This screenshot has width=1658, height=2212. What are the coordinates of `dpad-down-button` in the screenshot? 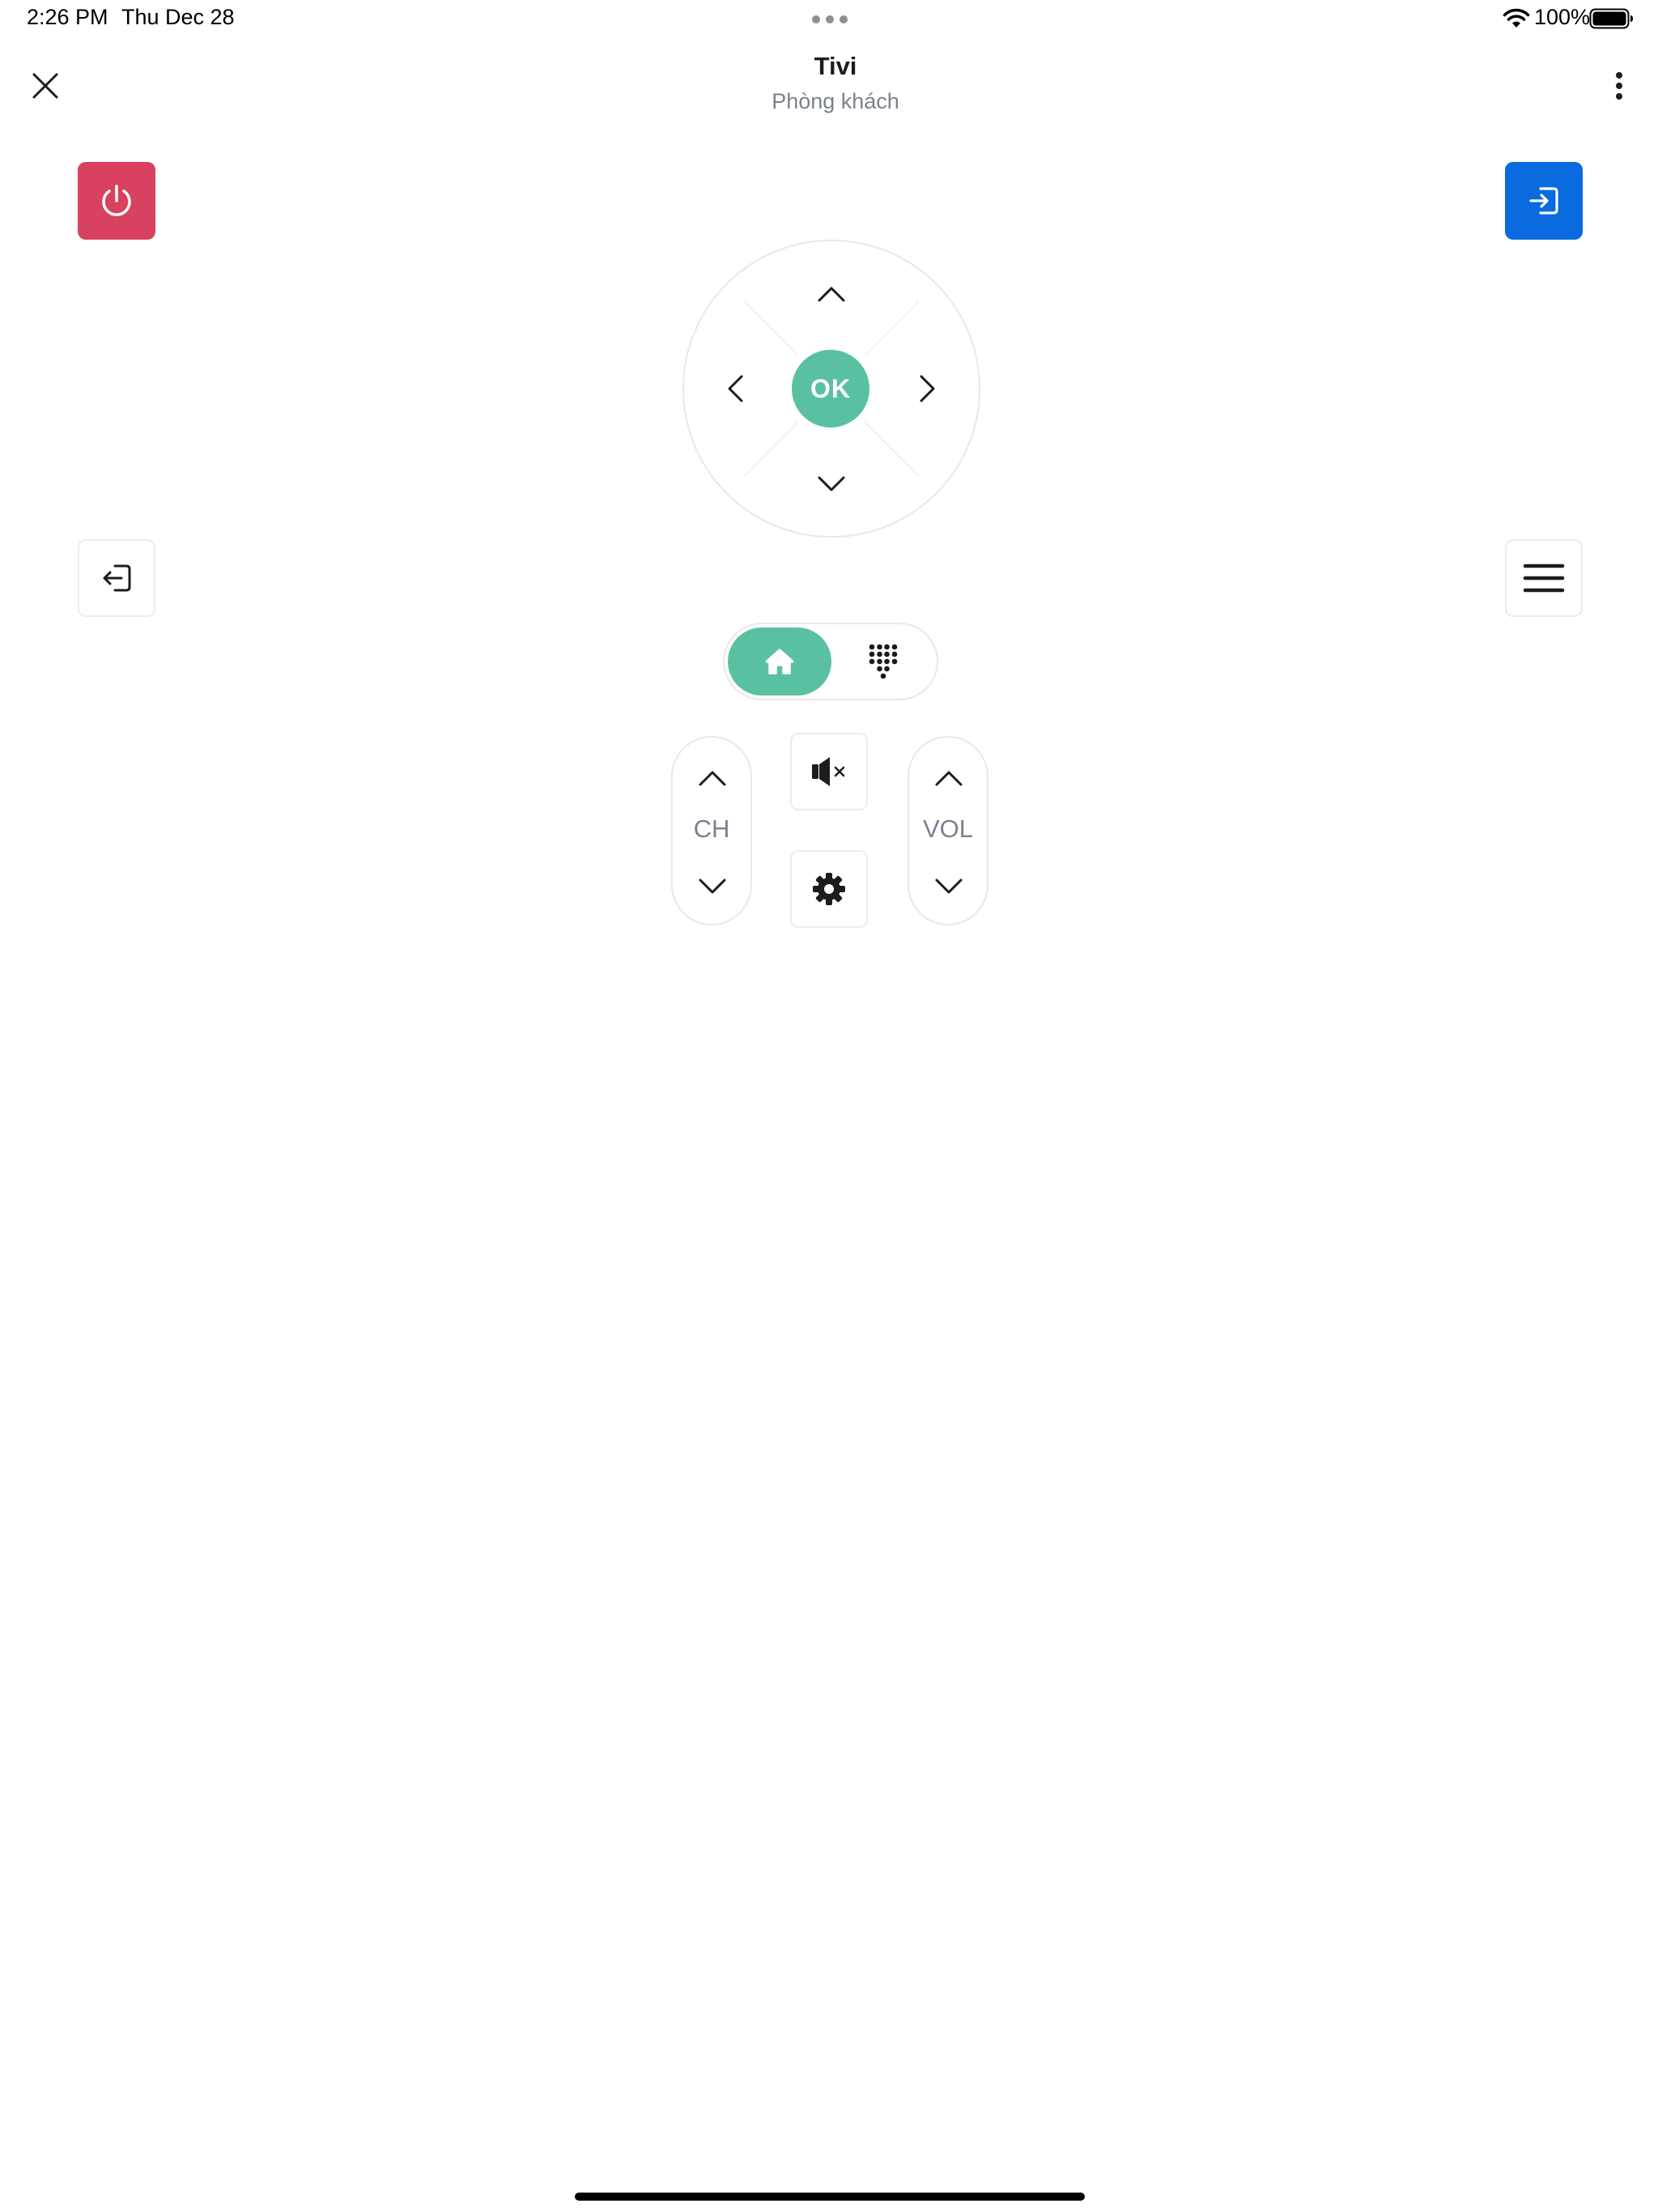 It's located at (831, 485).